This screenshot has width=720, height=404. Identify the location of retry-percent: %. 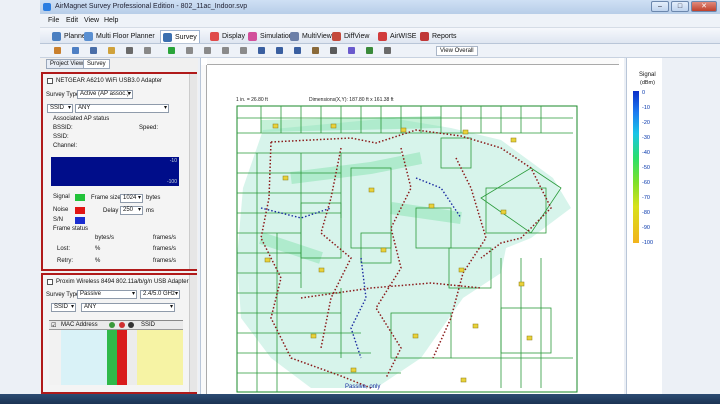
(98, 261).